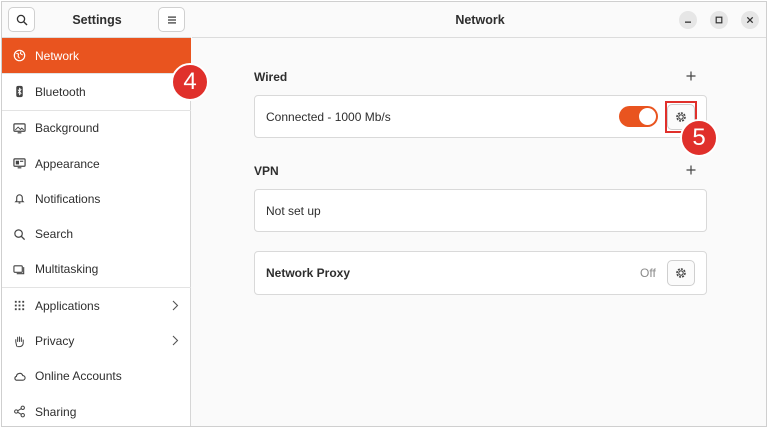  What do you see at coordinates (19, 306) in the screenshot?
I see `grid-icon` at bounding box center [19, 306].